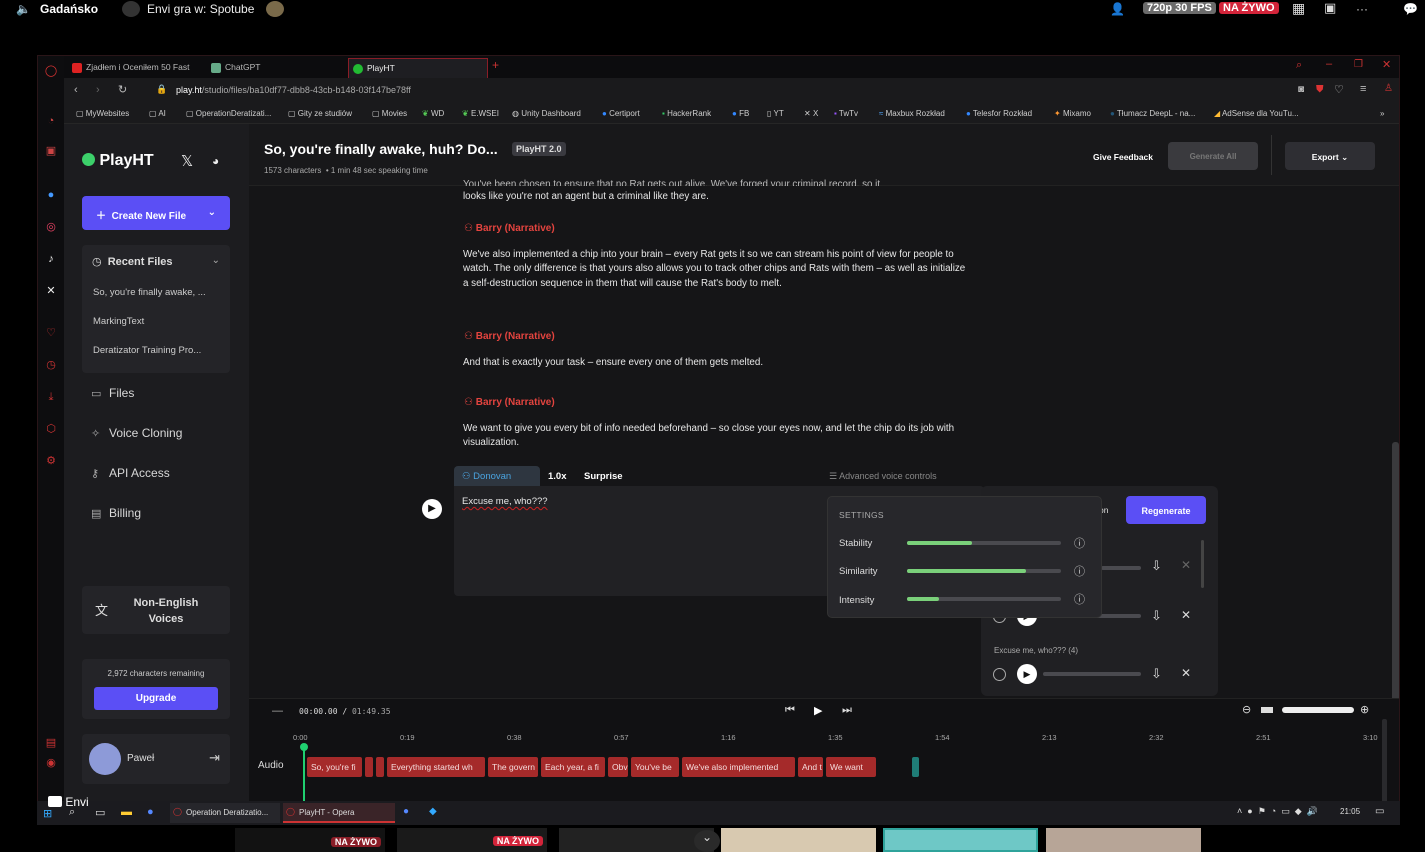 Image resolution: width=1425 pixels, height=852 pixels. I want to click on logo: PlayHT, so click(118, 161).